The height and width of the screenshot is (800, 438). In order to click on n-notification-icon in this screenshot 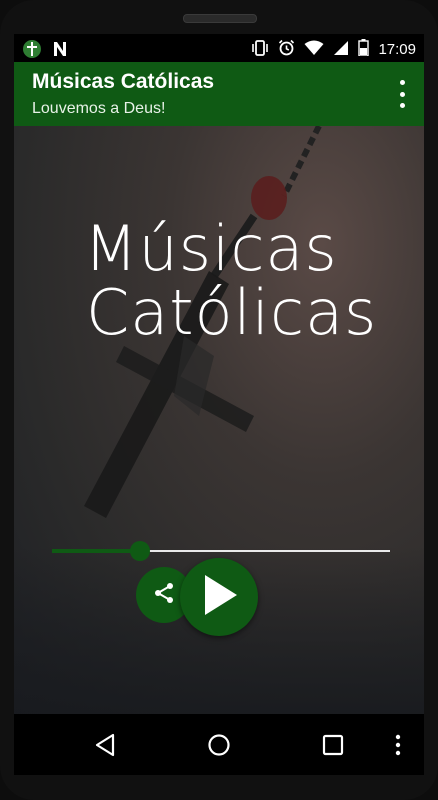, I will do `click(60, 51)`.